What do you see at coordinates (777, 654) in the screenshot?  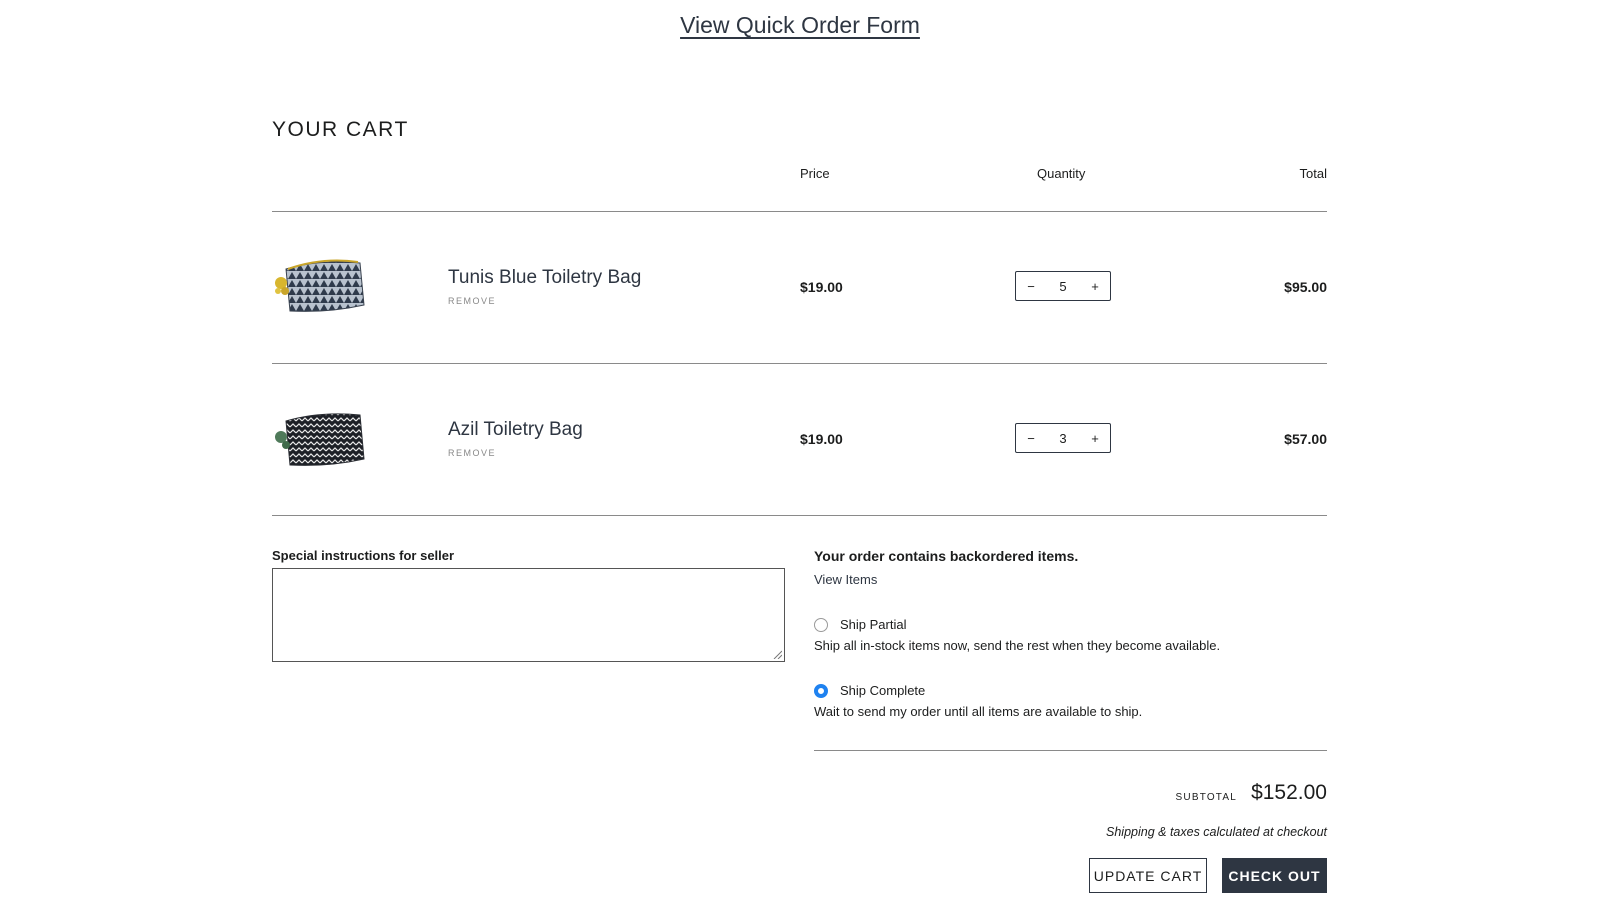 I see `resize-handle-icon` at bounding box center [777, 654].